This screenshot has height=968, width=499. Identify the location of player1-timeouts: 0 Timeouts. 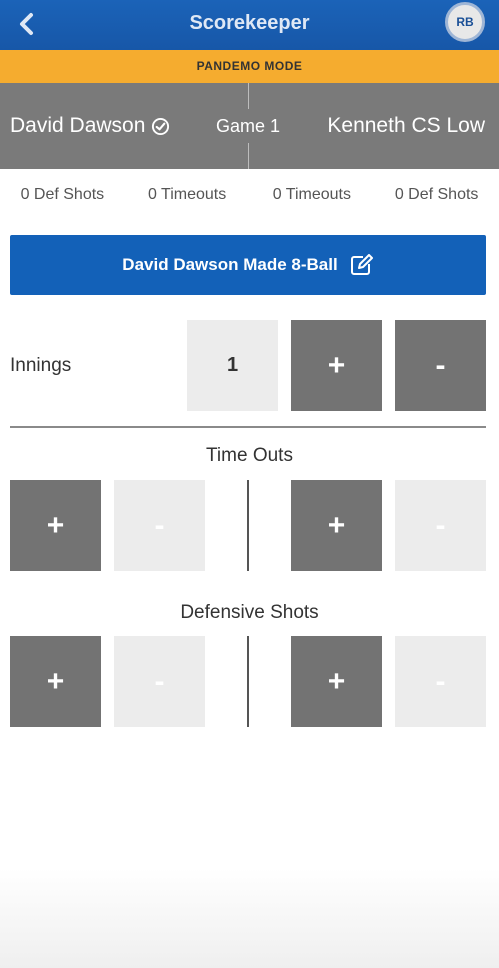
(187, 194).